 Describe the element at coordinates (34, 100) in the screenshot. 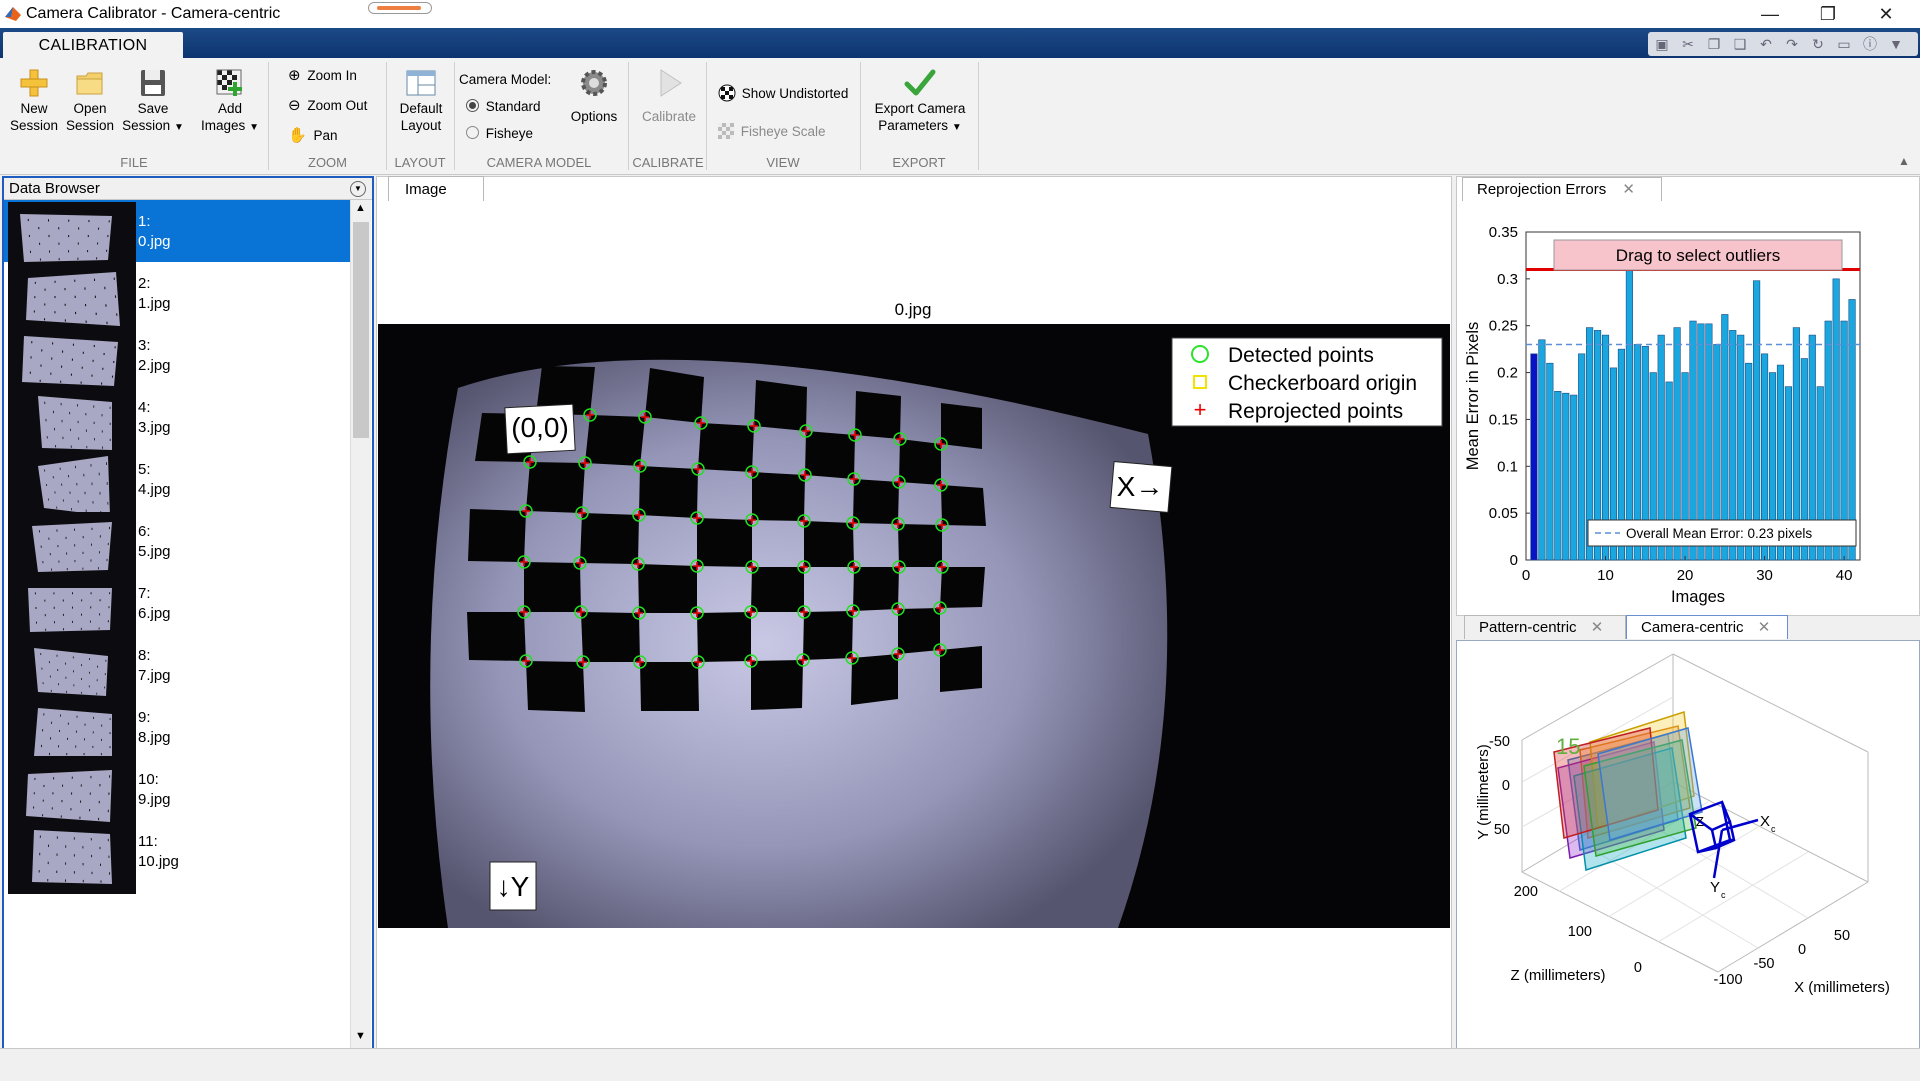

I see `new-session-button: New Session` at that location.